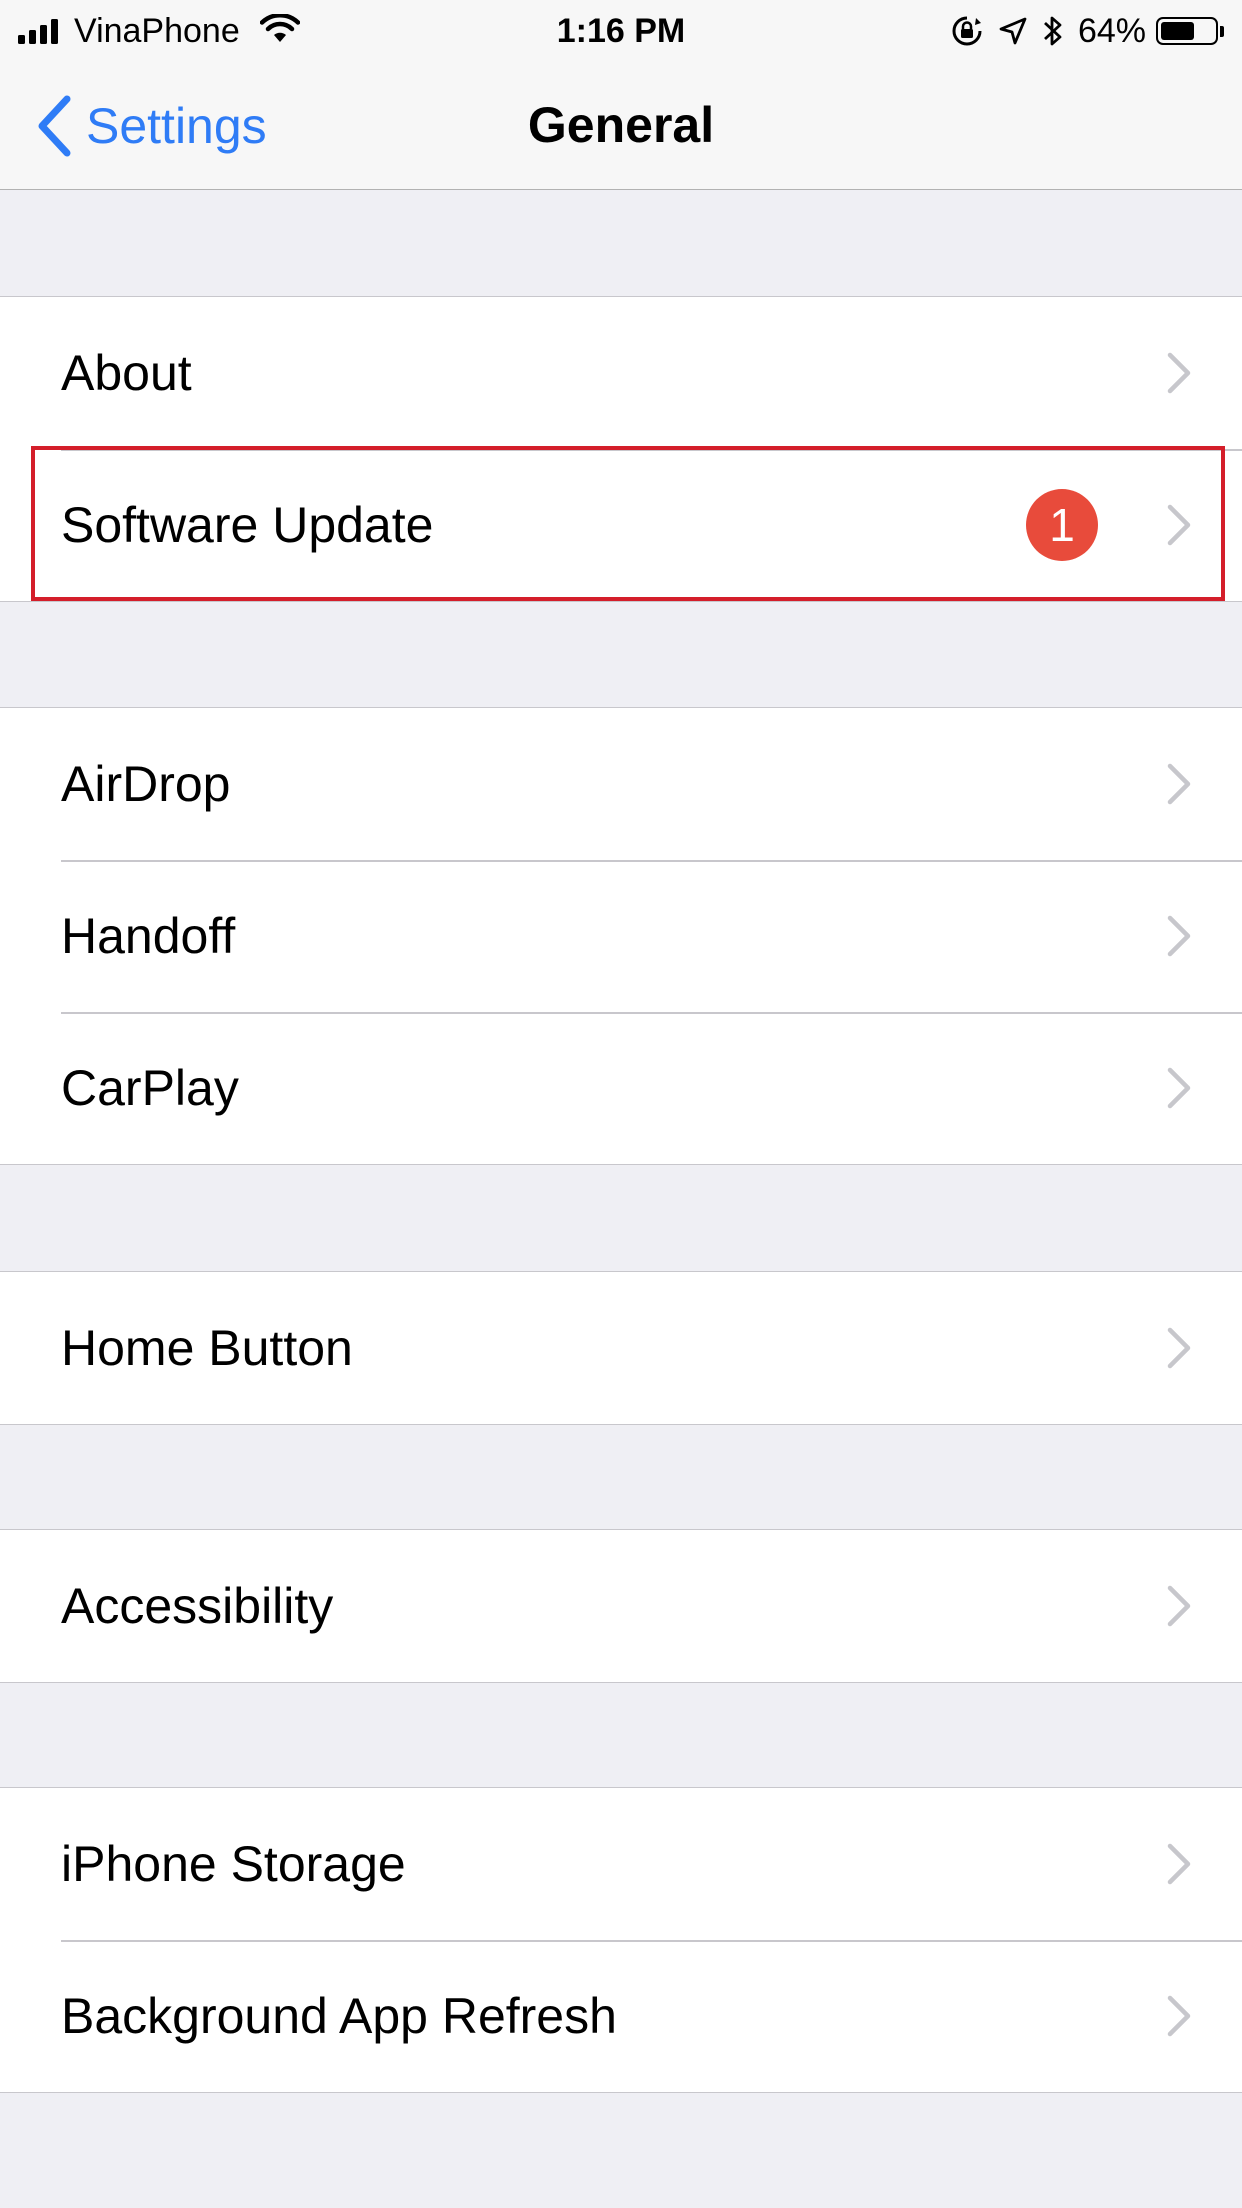 This screenshot has height=2208, width=1242. I want to click on settings-group-4: Accessibility, so click(621, 1606).